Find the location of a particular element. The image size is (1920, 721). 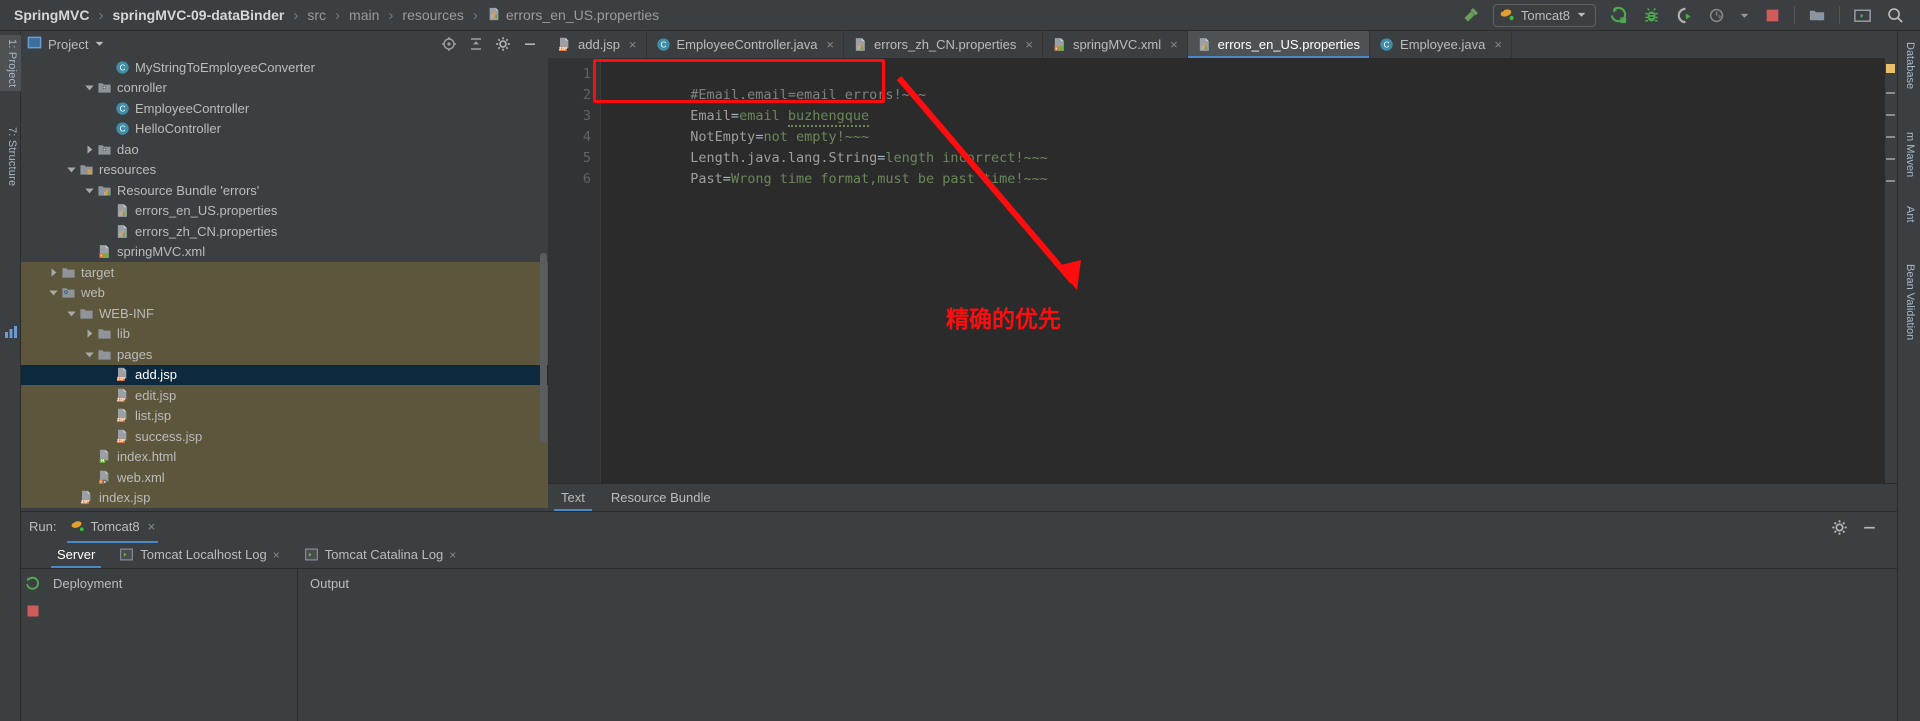

collapse-all-icon is located at coordinates (476, 44).